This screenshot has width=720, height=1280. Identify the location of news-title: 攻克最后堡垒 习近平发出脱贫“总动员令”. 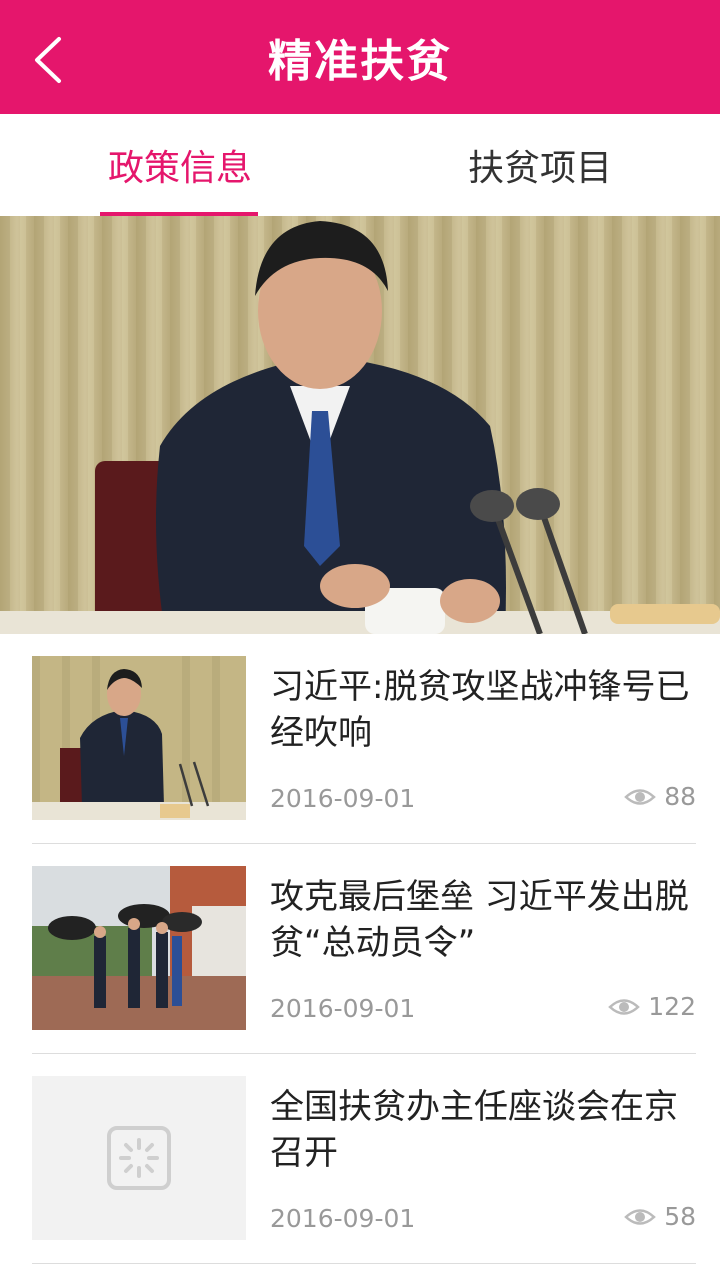
(479, 920).